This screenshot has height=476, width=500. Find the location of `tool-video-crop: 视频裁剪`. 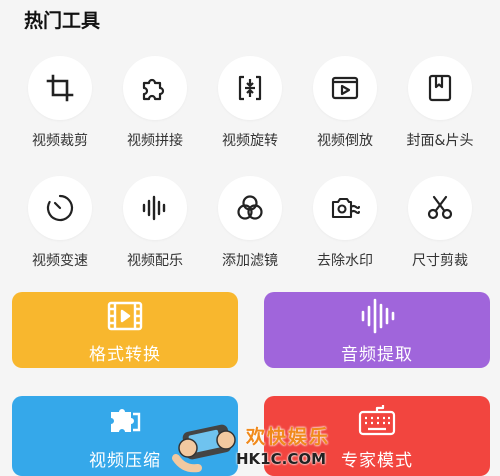

tool-video-crop: 视频裁剪 is located at coordinates (60, 103).